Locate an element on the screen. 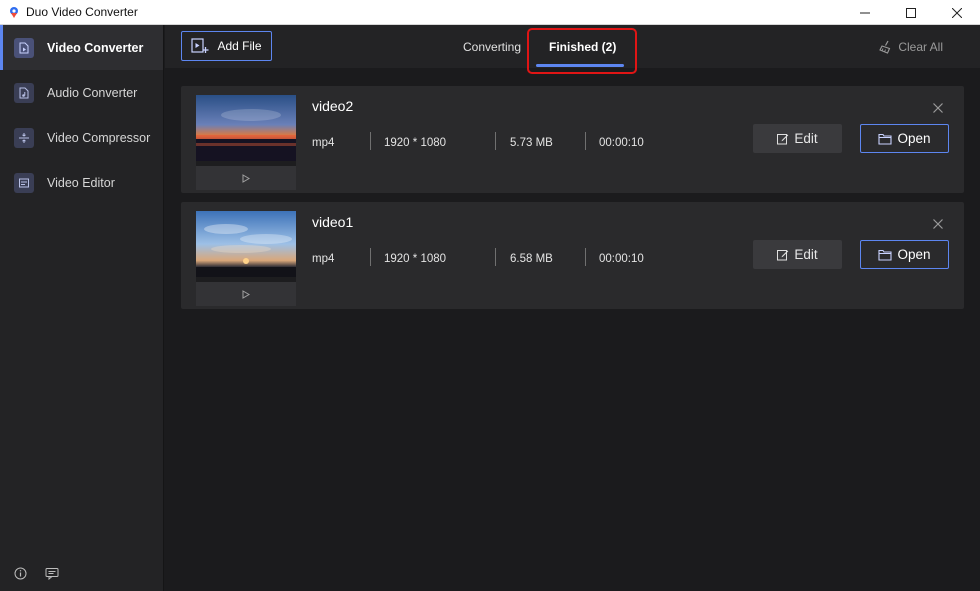 The width and height of the screenshot is (980, 591). file-name: video1 is located at coordinates (333, 222).